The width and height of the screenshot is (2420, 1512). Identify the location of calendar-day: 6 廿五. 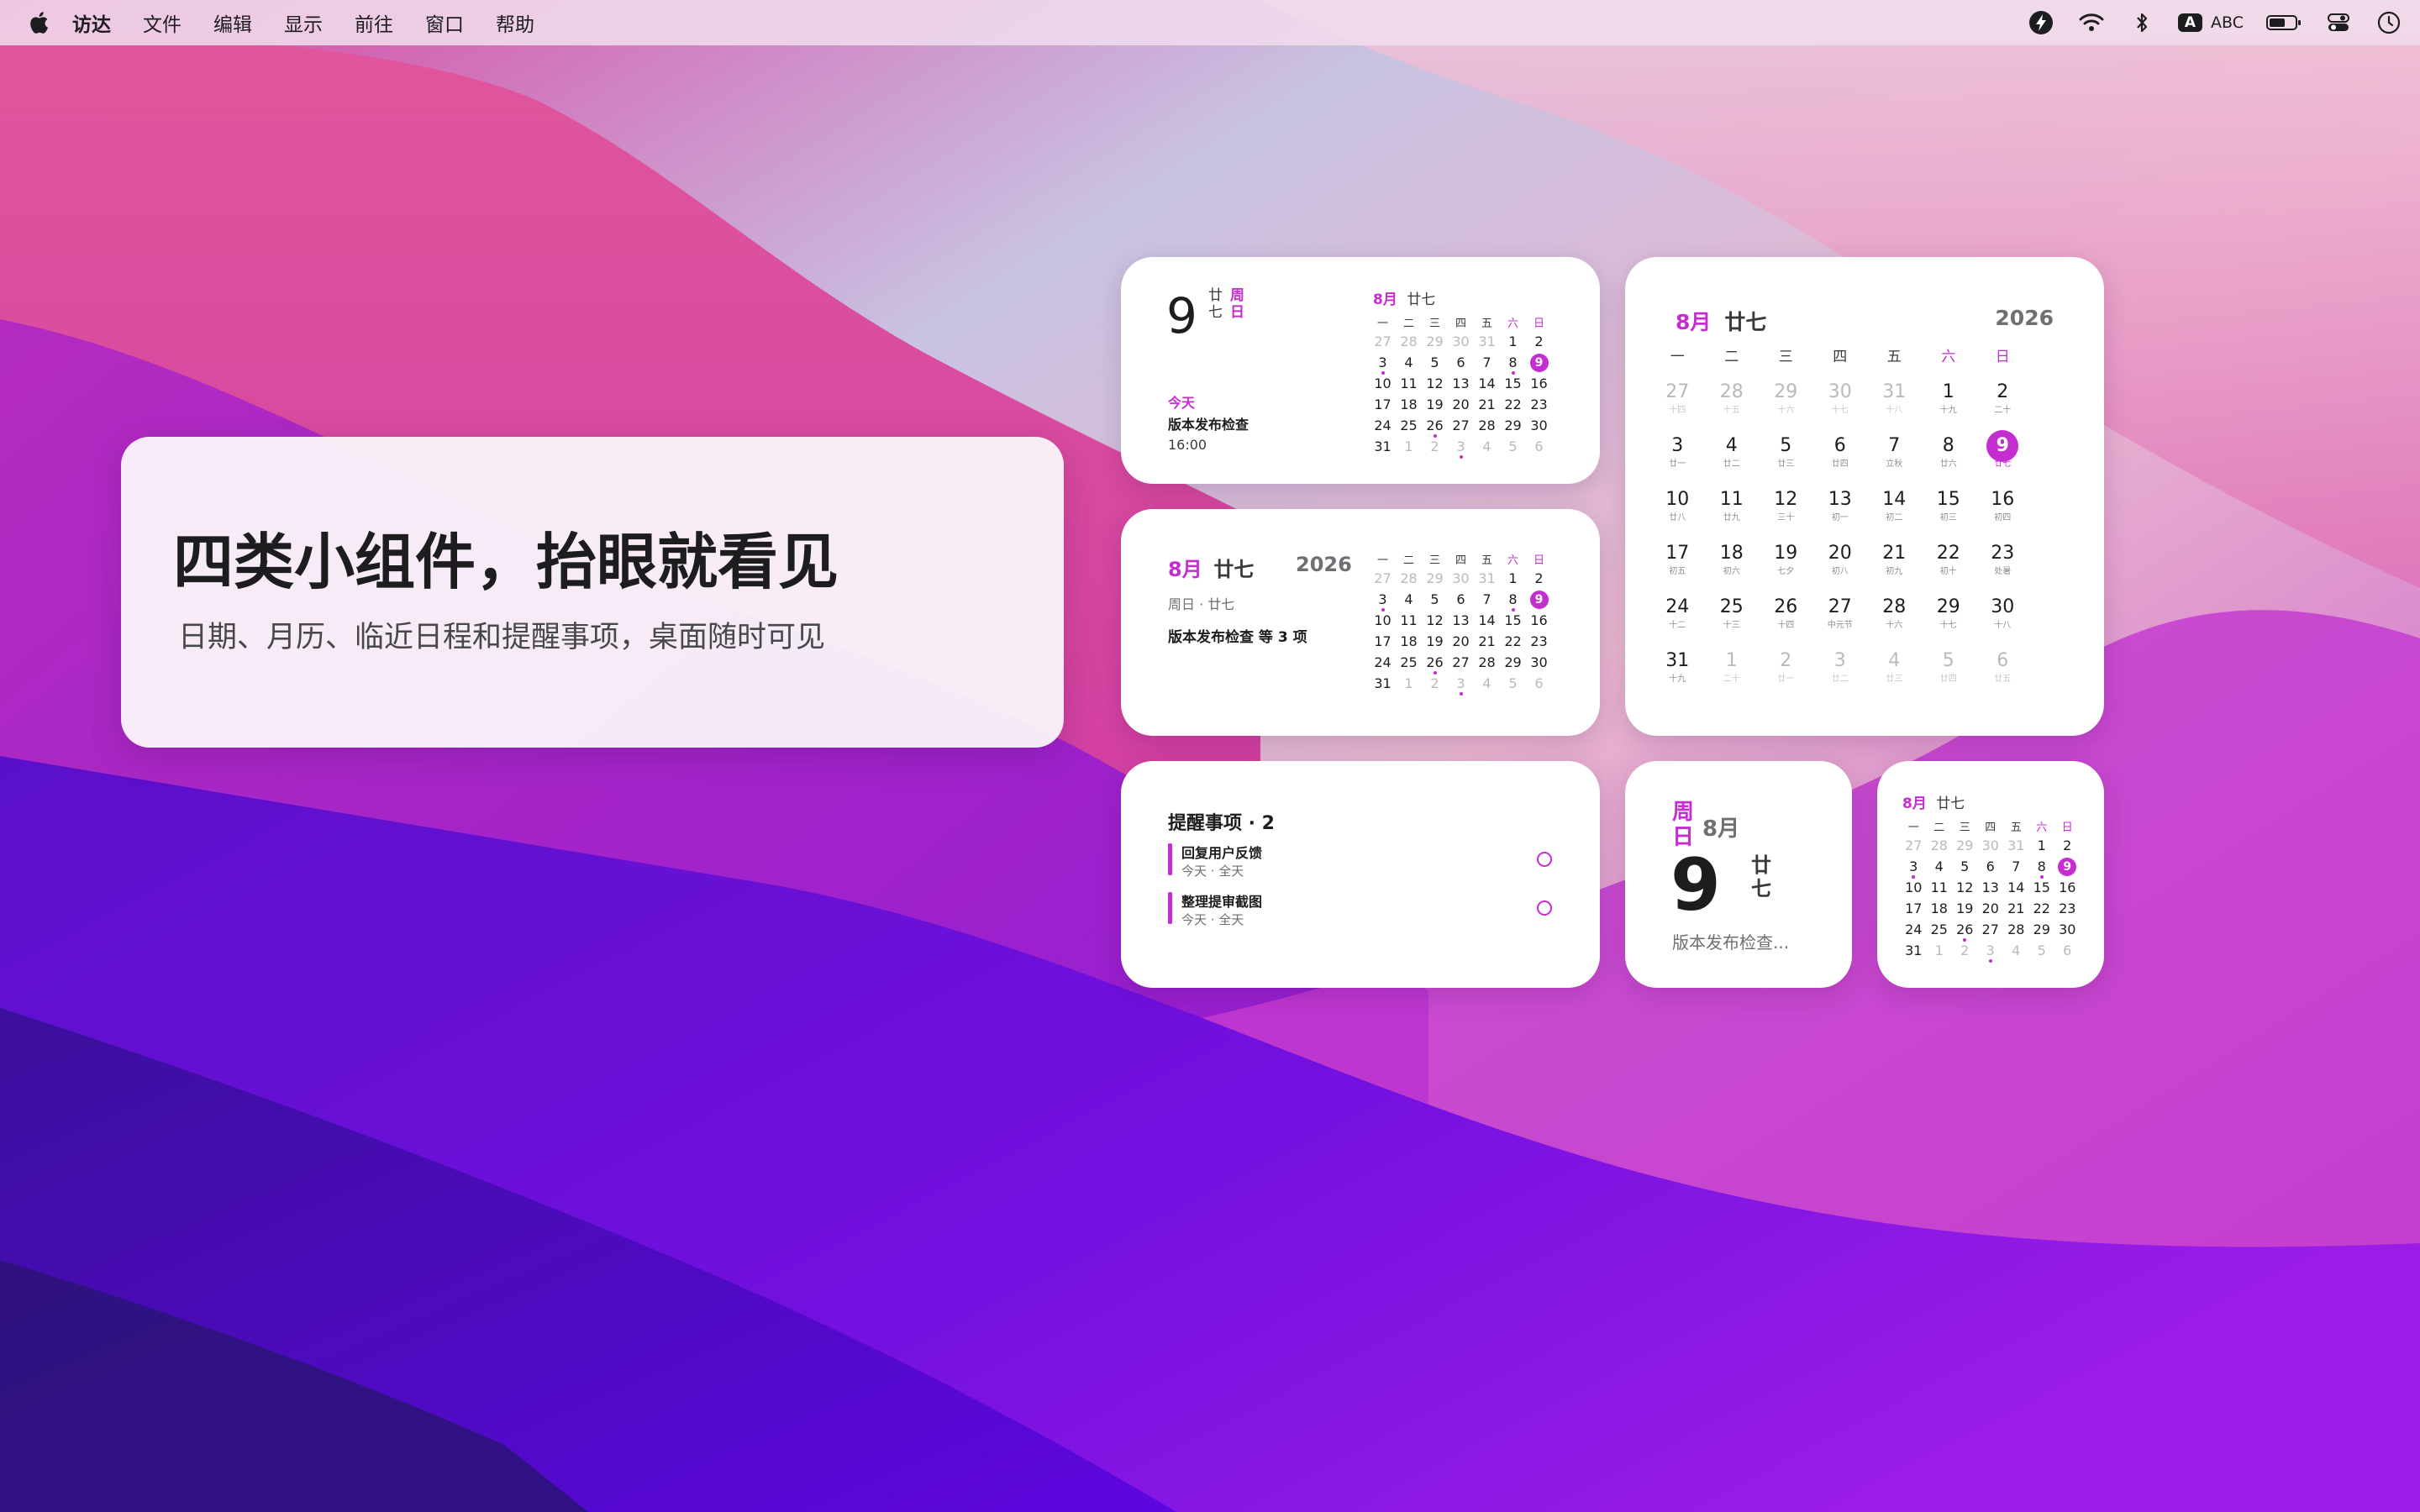
(2002, 675).